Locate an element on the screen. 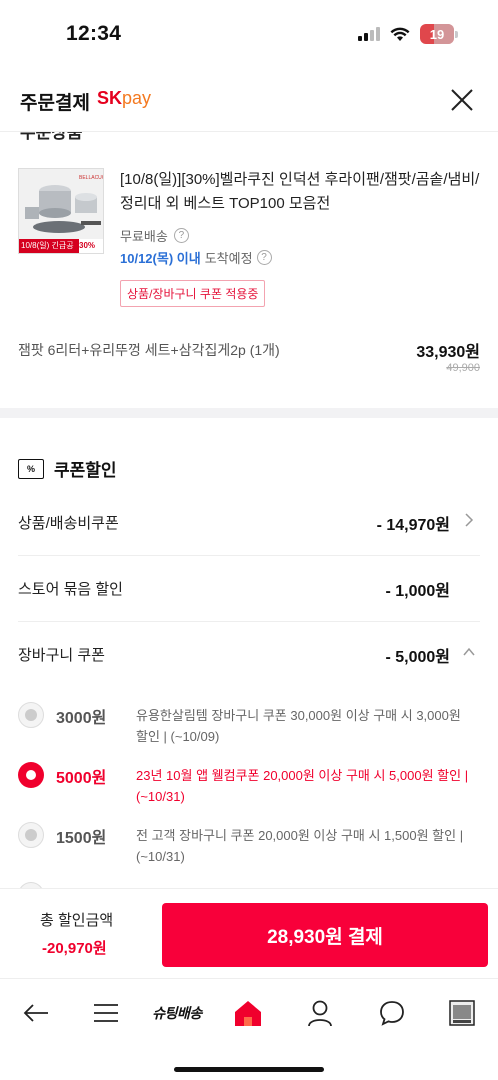 The width and height of the screenshot is (498, 1080). payment-bar: 총 할인금액 -20,970원 28,930원 결제 is located at coordinates (249, 933).